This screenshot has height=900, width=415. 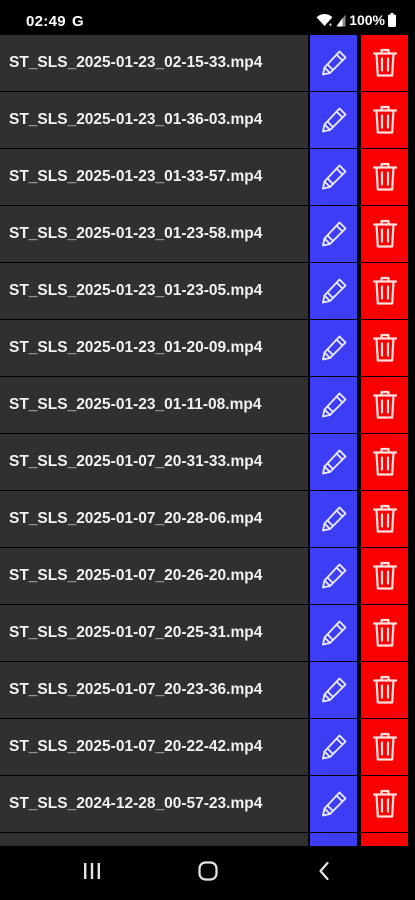 What do you see at coordinates (324, 20) in the screenshot?
I see `wifi-icon: +` at bounding box center [324, 20].